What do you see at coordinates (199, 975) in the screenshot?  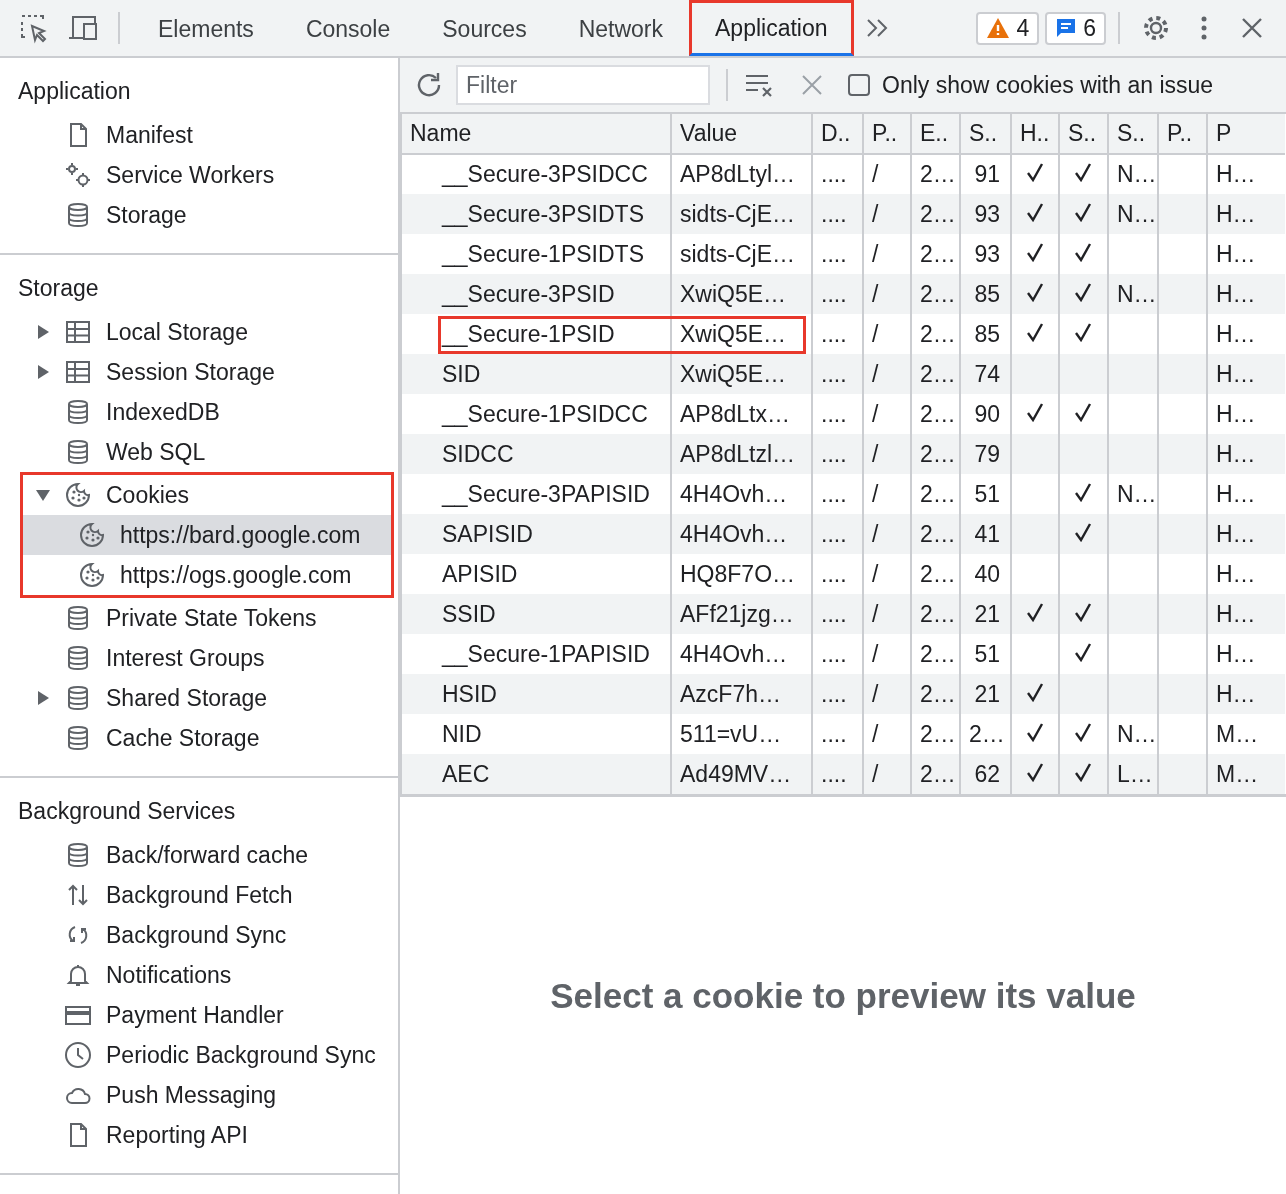 I see `sidebar-item: Notifications` at bounding box center [199, 975].